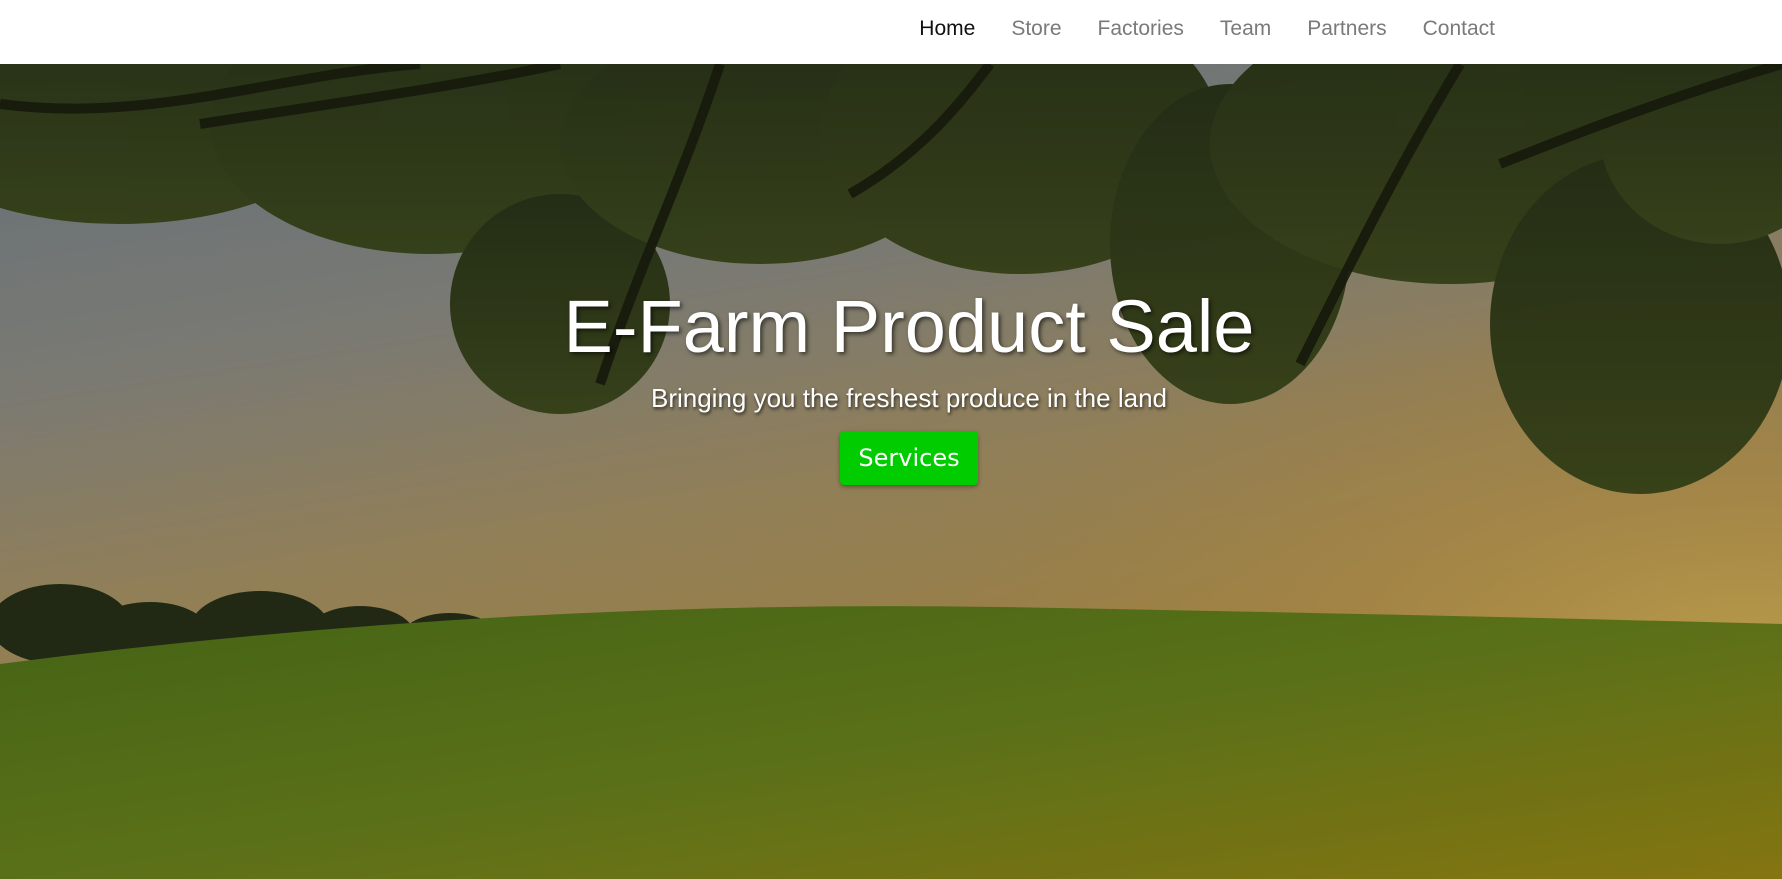 The image size is (1782, 879). What do you see at coordinates (909, 326) in the screenshot?
I see `hero-title: E-Farm Product Sale` at bounding box center [909, 326].